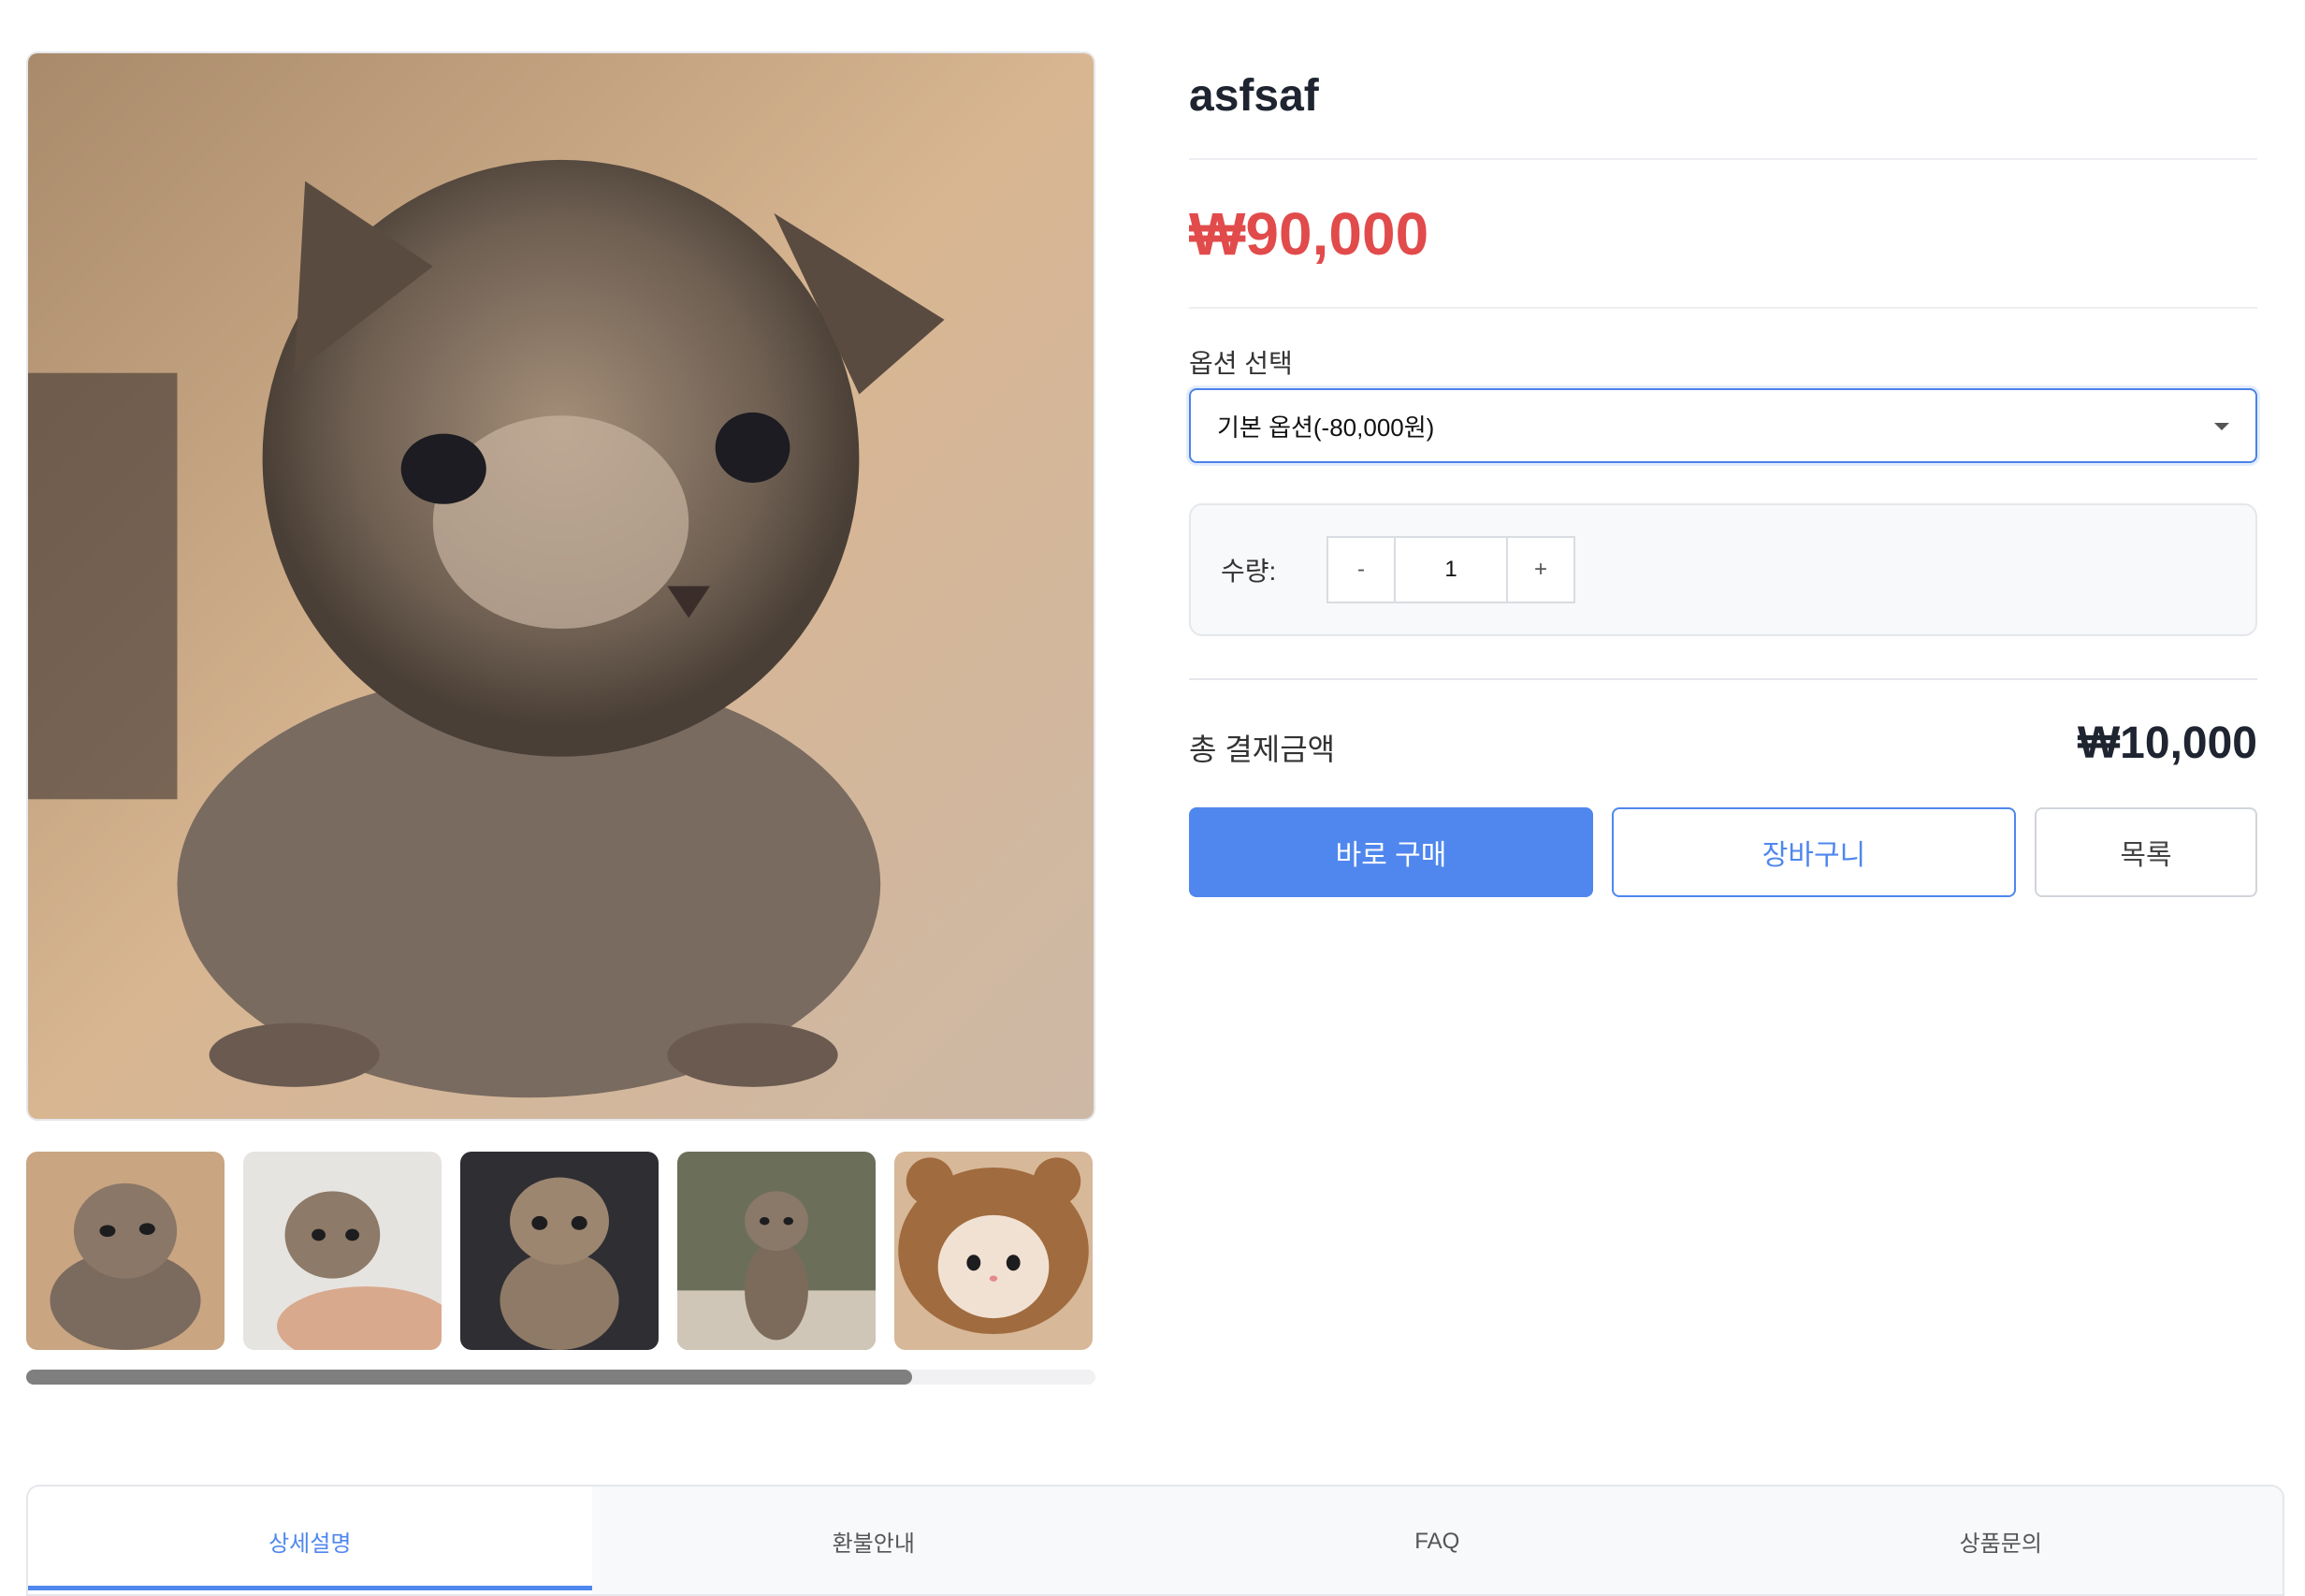 This screenshot has width=2305, height=1596. What do you see at coordinates (1437, 1541) in the screenshot?
I see `tab-faq: FAQ` at bounding box center [1437, 1541].